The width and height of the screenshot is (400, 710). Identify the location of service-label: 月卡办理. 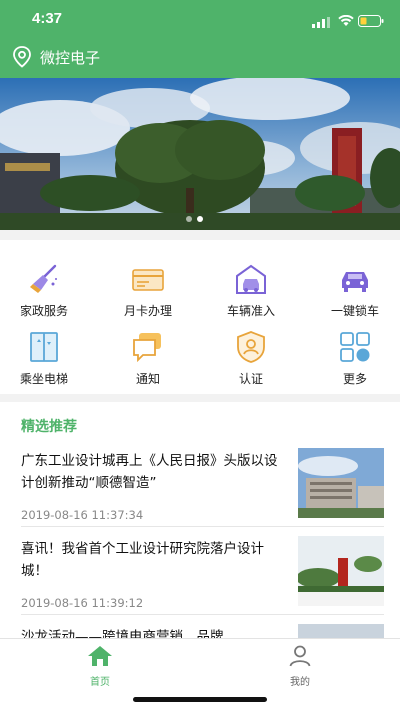
(147, 311).